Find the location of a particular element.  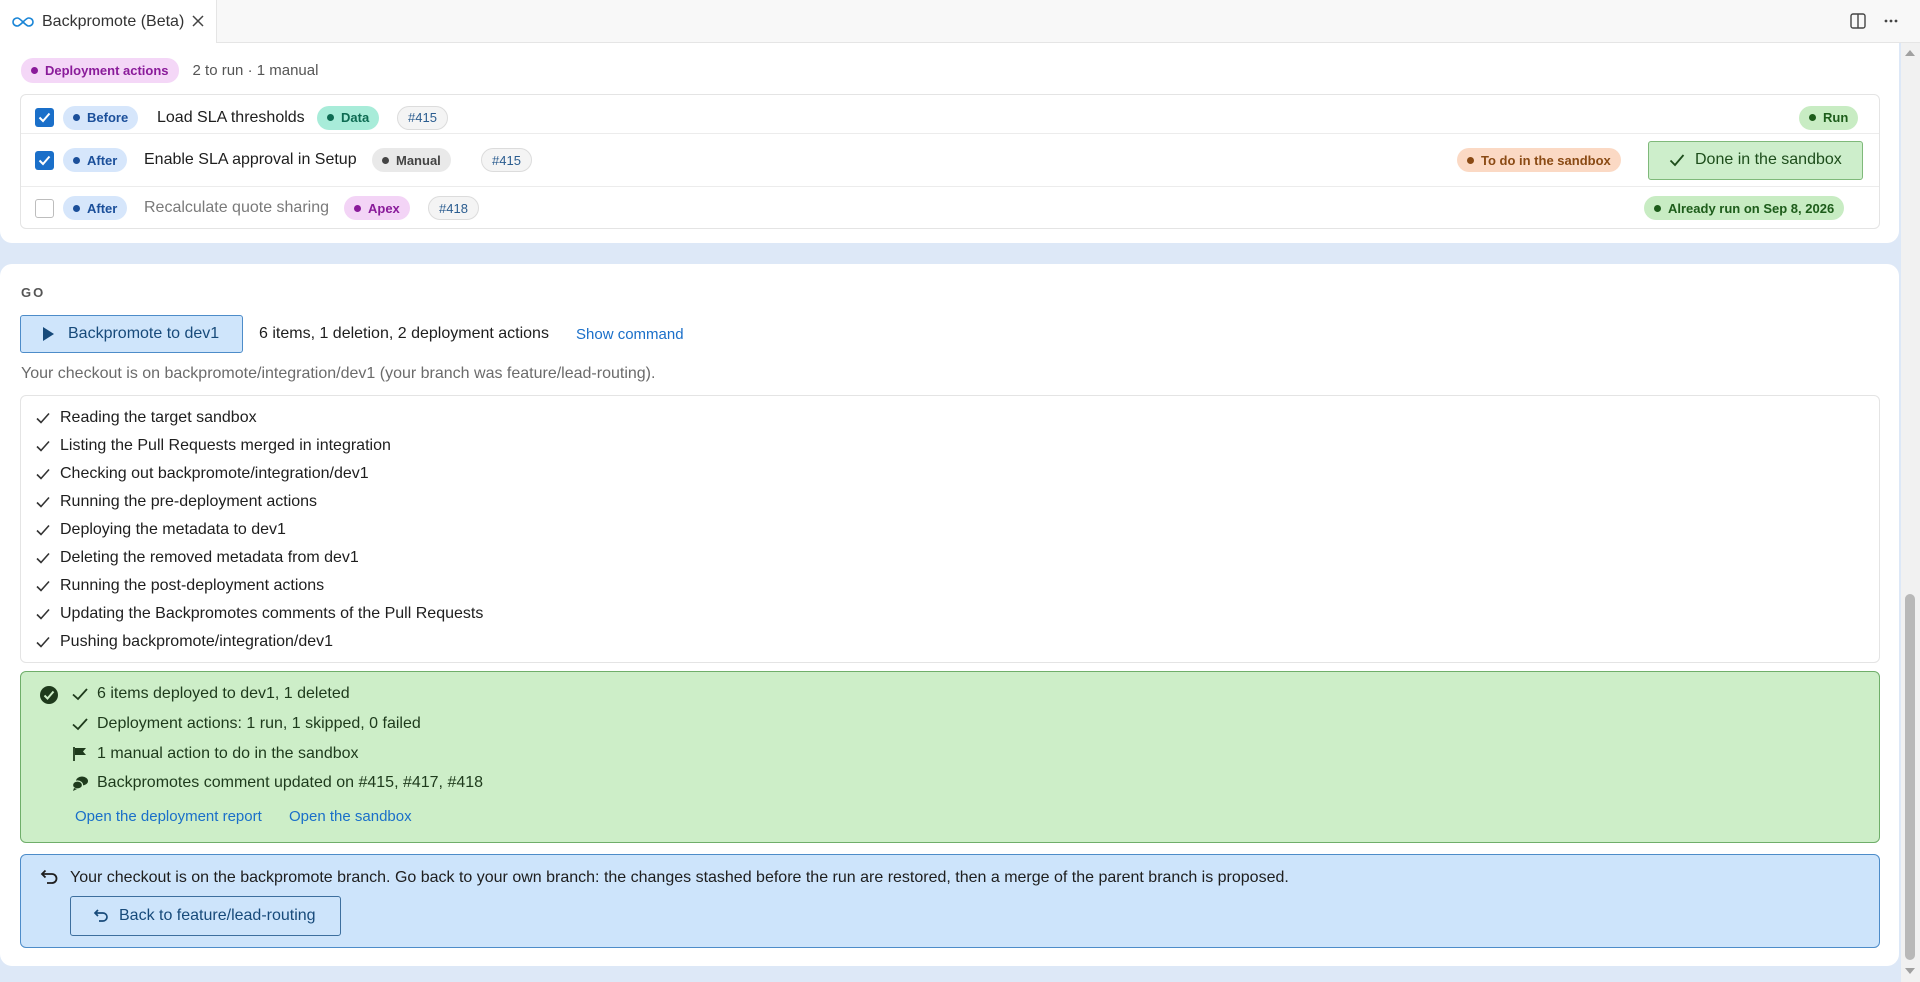

list-item: Deploying the metadata to dev1 is located at coordinates (950, 530).